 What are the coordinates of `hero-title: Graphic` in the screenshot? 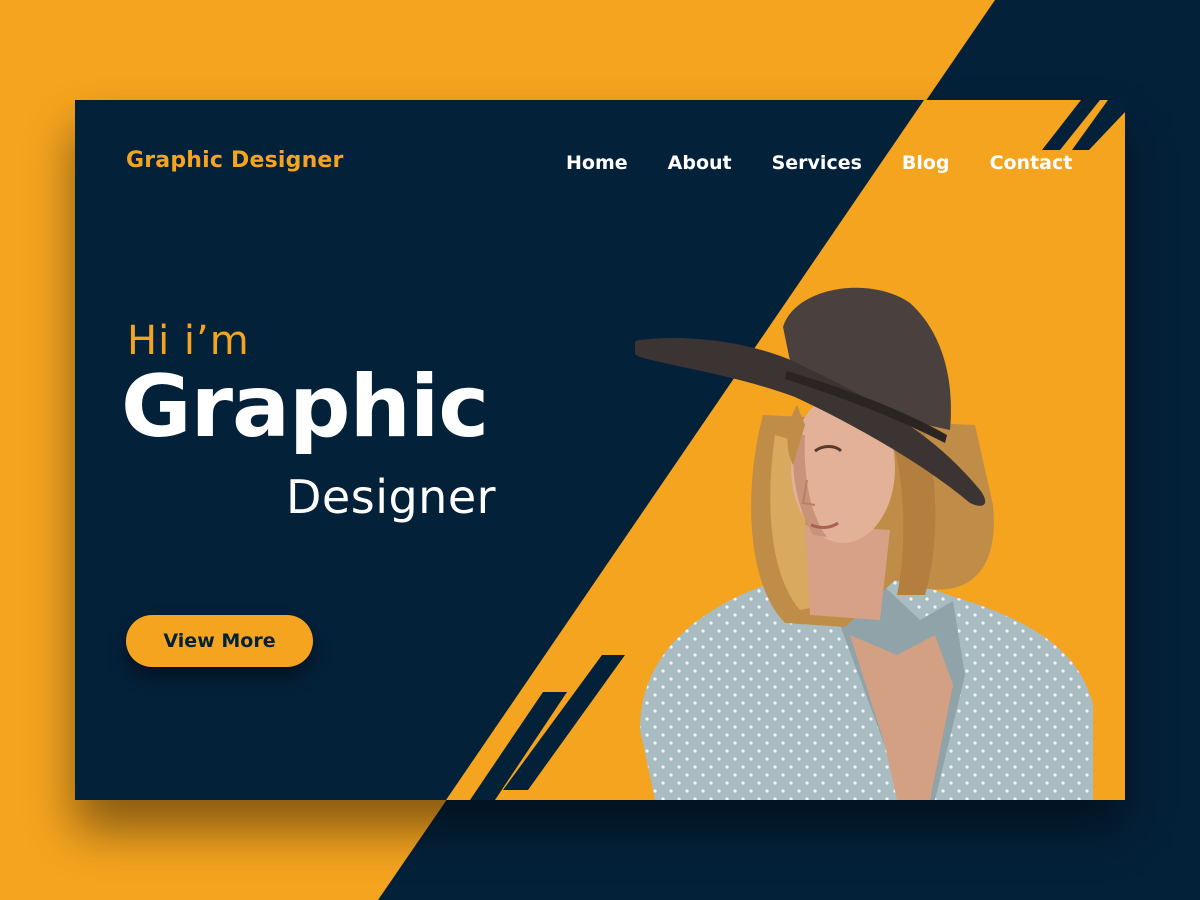 It's located at (305, 407).